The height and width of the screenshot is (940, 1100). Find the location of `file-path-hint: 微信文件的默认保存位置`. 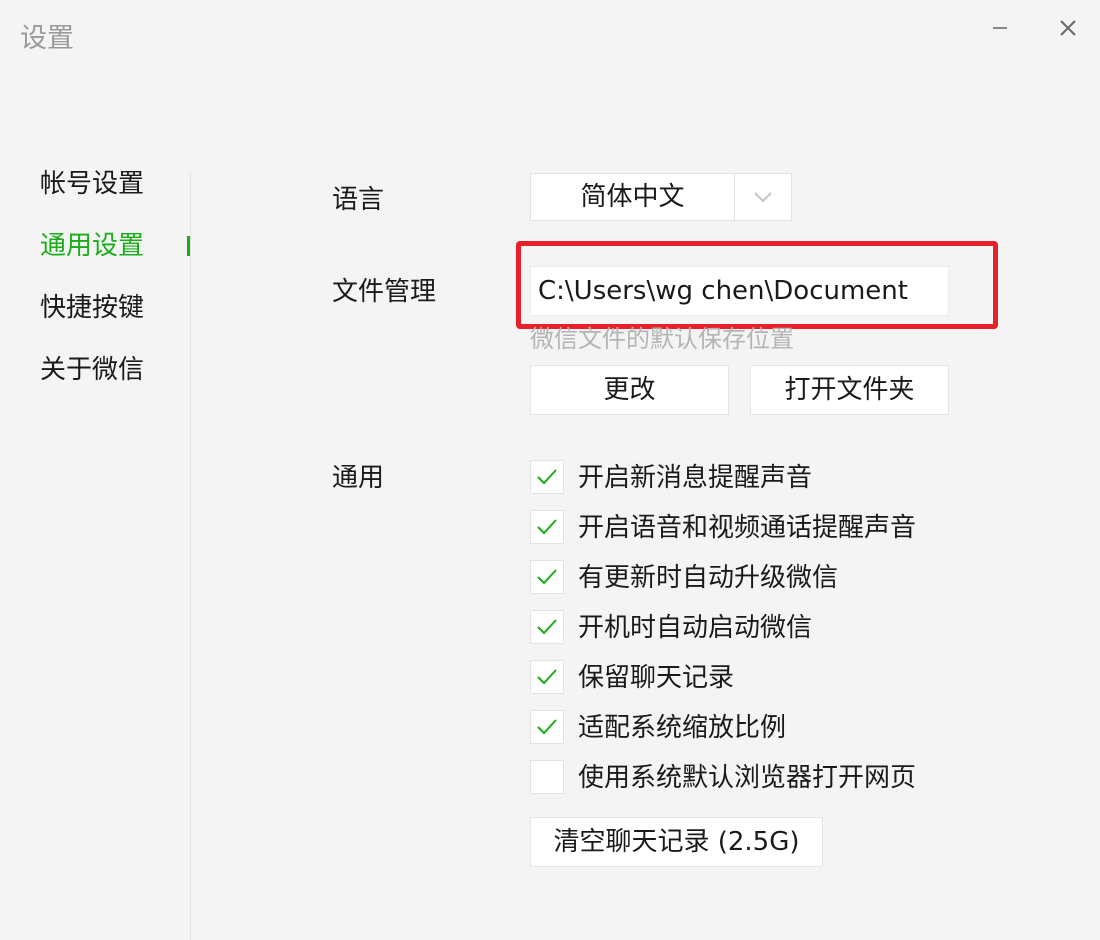

file-path-hint: 微信文件的默认保存位置 is located at coordinates (662, 339).